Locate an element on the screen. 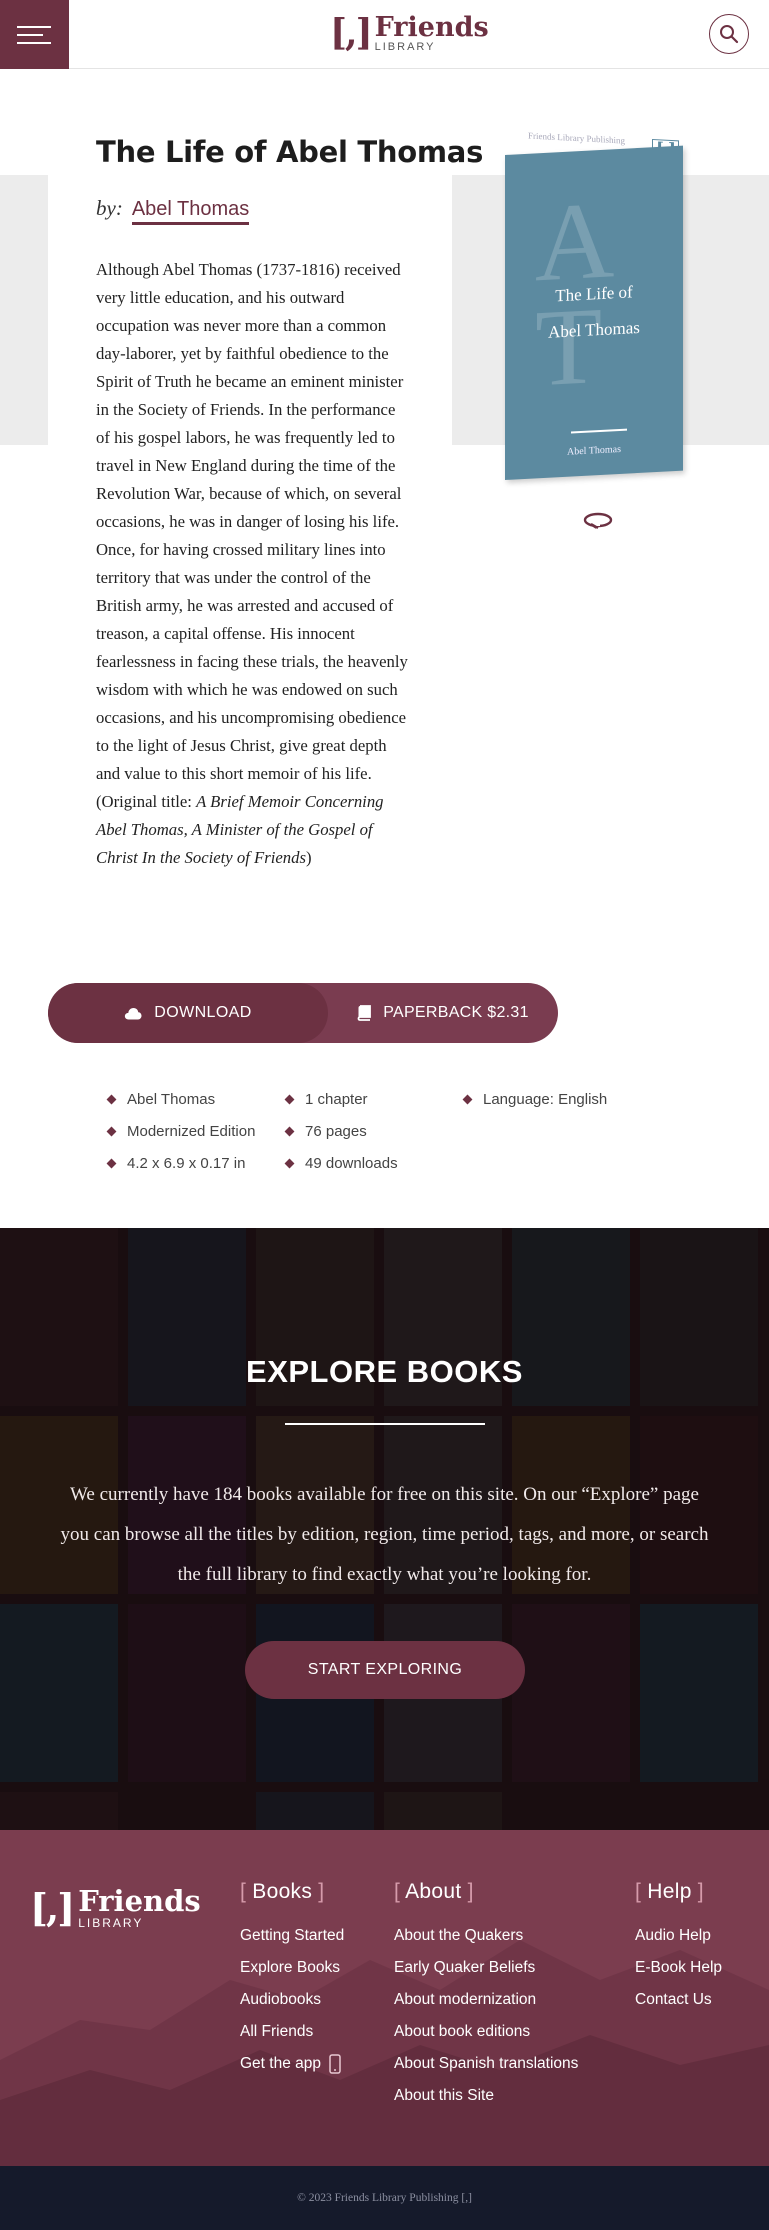 The height and width of the screenshot is (2230, 769). menu-button is located at coordinates (34, 34).